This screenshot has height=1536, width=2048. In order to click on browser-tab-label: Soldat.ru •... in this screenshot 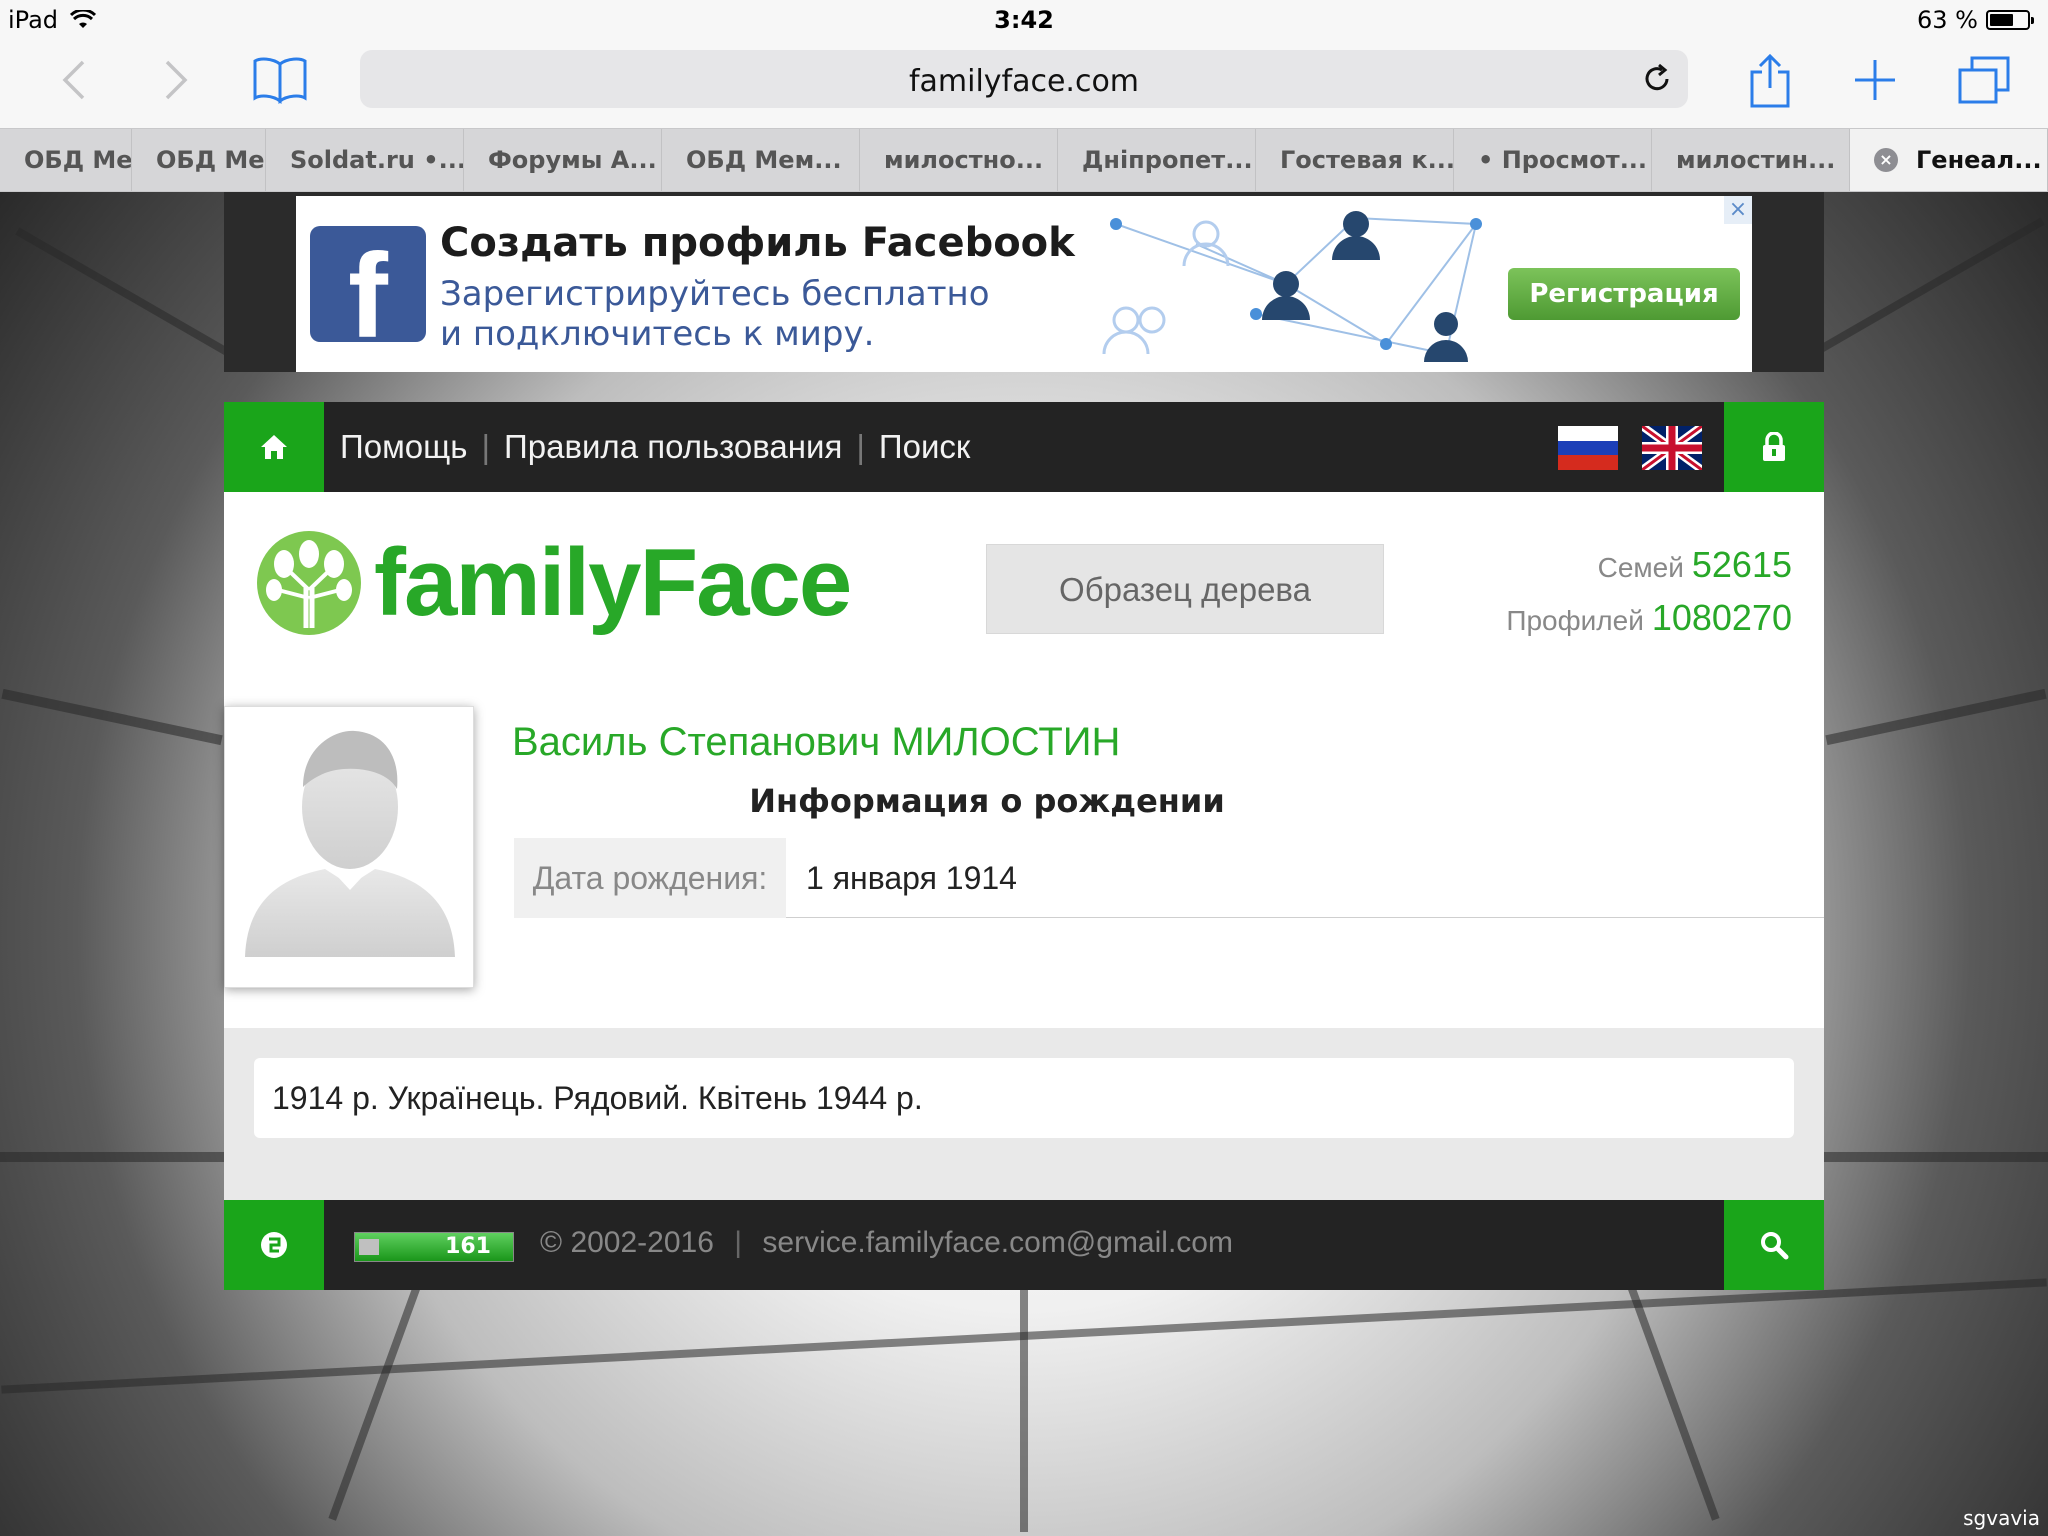, I will do `click(377, 160)`.